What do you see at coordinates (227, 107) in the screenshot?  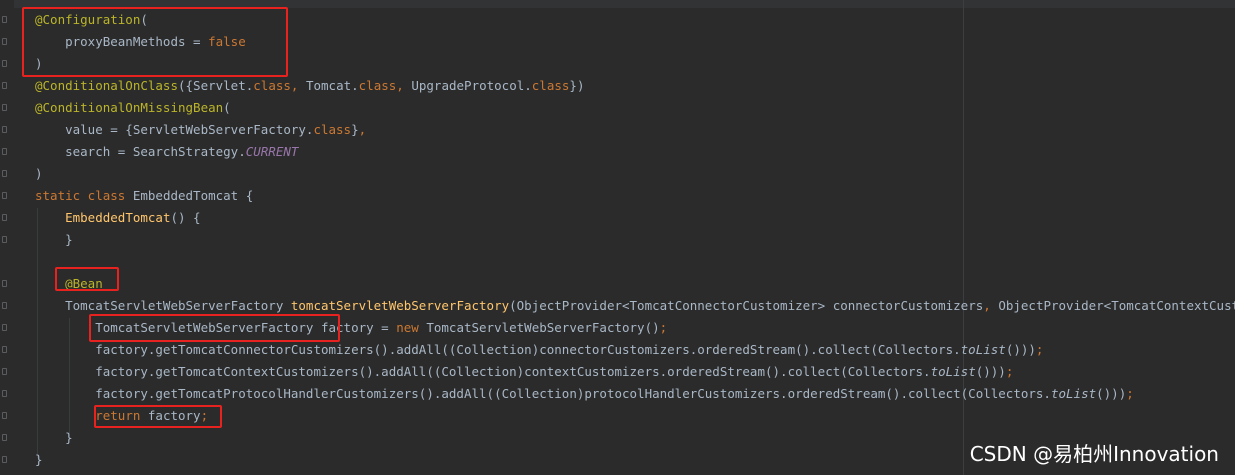 I see `code-token: (` at bounding box center [227, 107].